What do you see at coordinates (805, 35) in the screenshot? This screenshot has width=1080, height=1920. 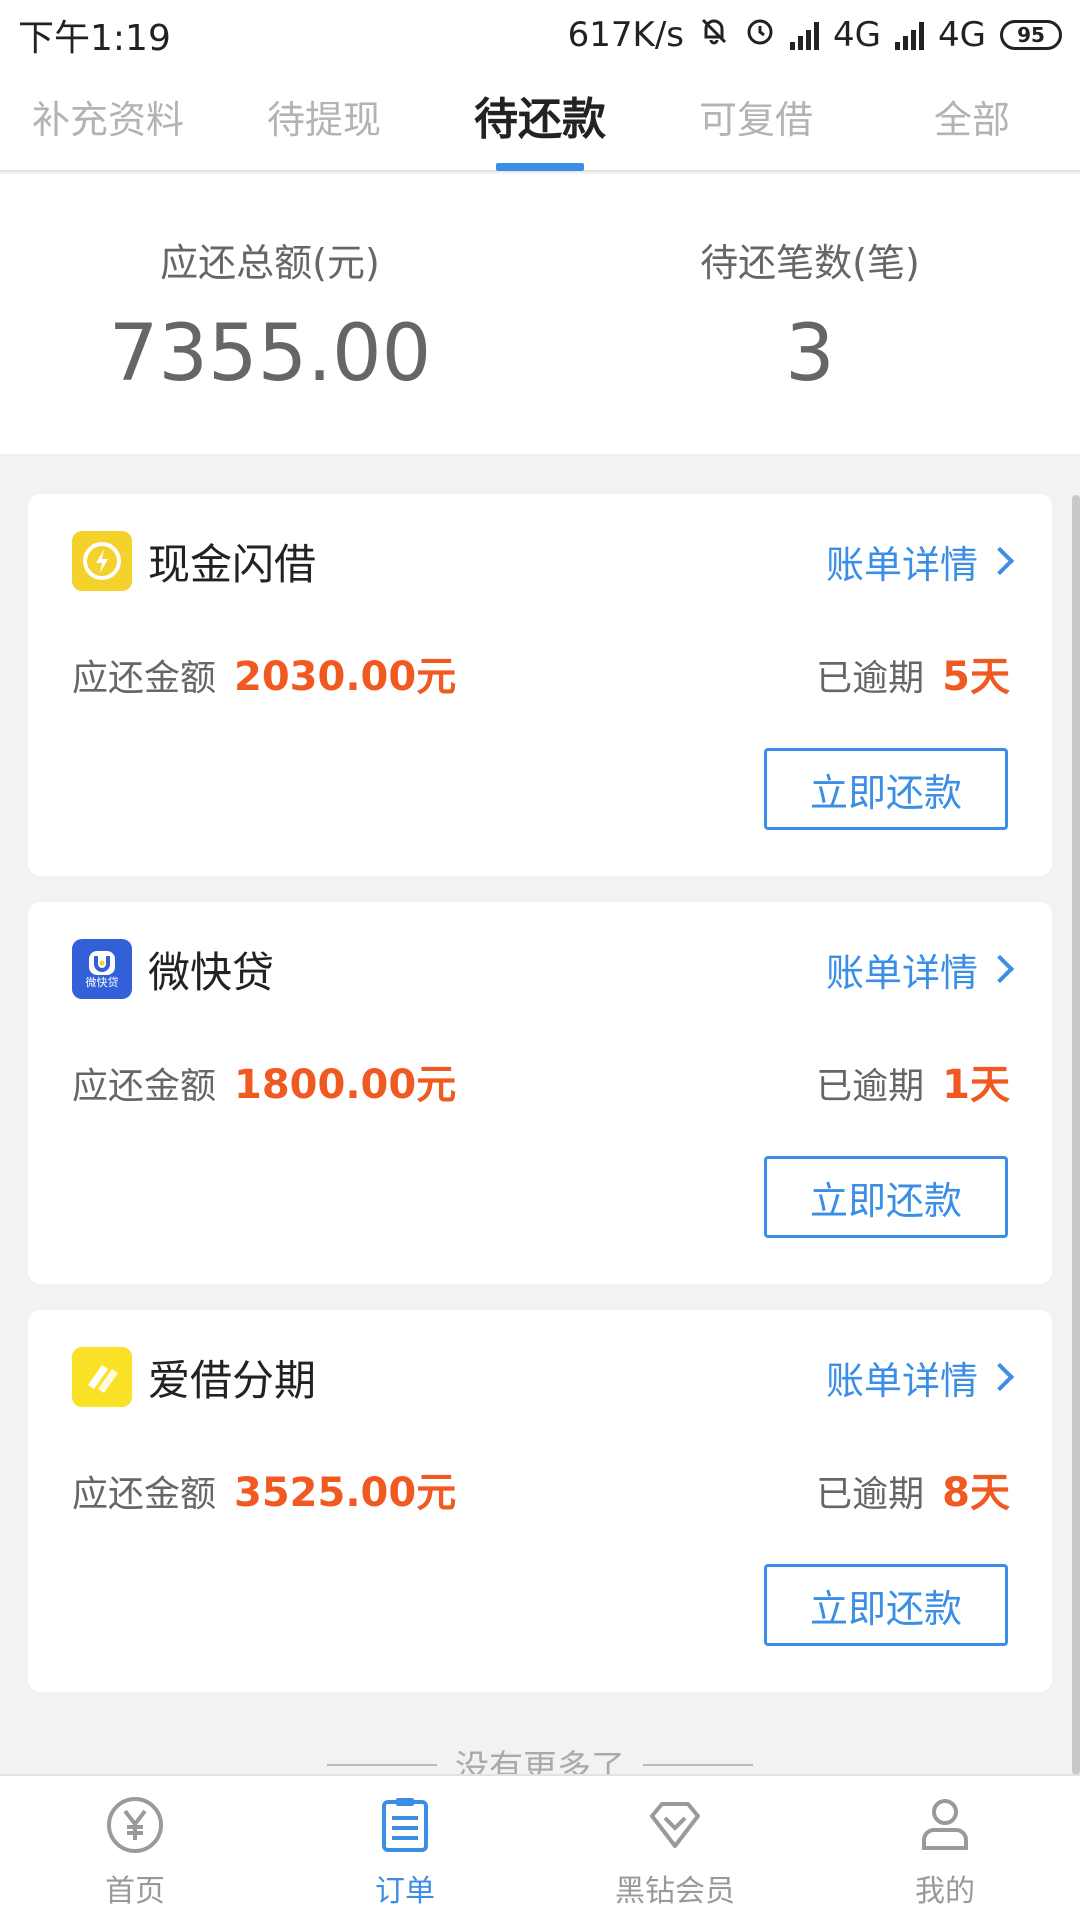 I see `signal-icon` at bounding box center [805, 35].